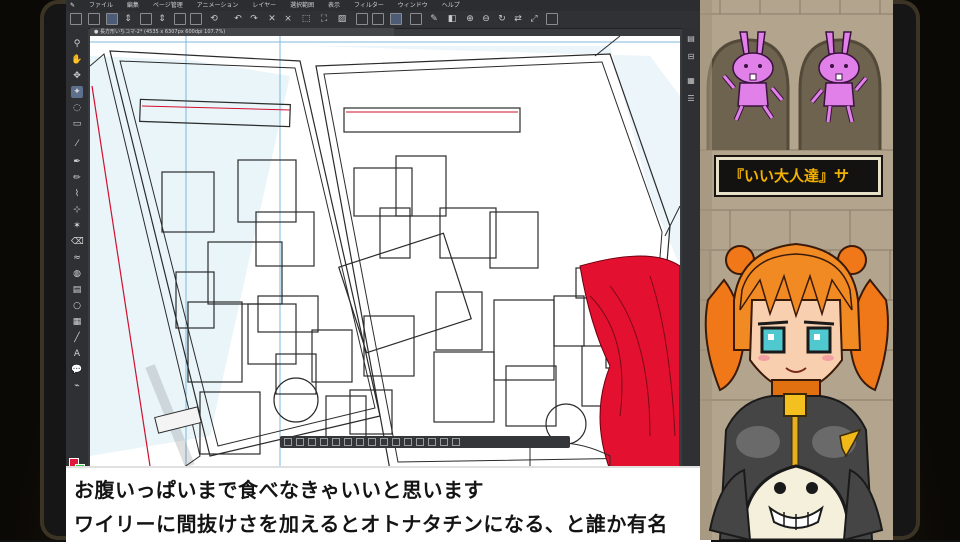 Image resolution: width=960 pixels, height=542 pixels. I want to click on pixel-avatar, so click(796, 391).